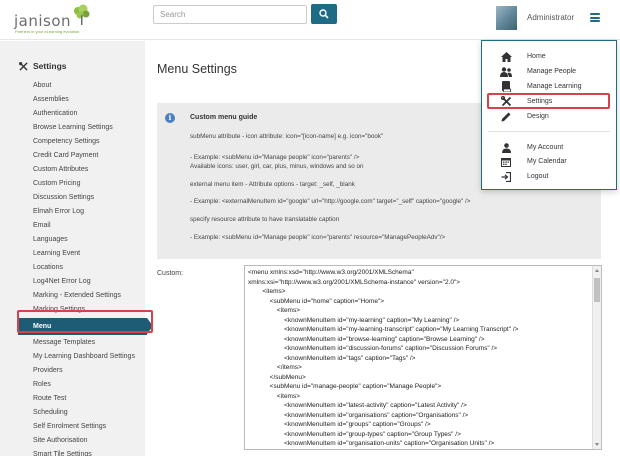 The height and width of the screenshot is (456, 620). What do you see at coordinates (72, 413) in the screenshot?
I see `sidebar-item-scheduling: Scheduling` at bounding box center [72, 413].